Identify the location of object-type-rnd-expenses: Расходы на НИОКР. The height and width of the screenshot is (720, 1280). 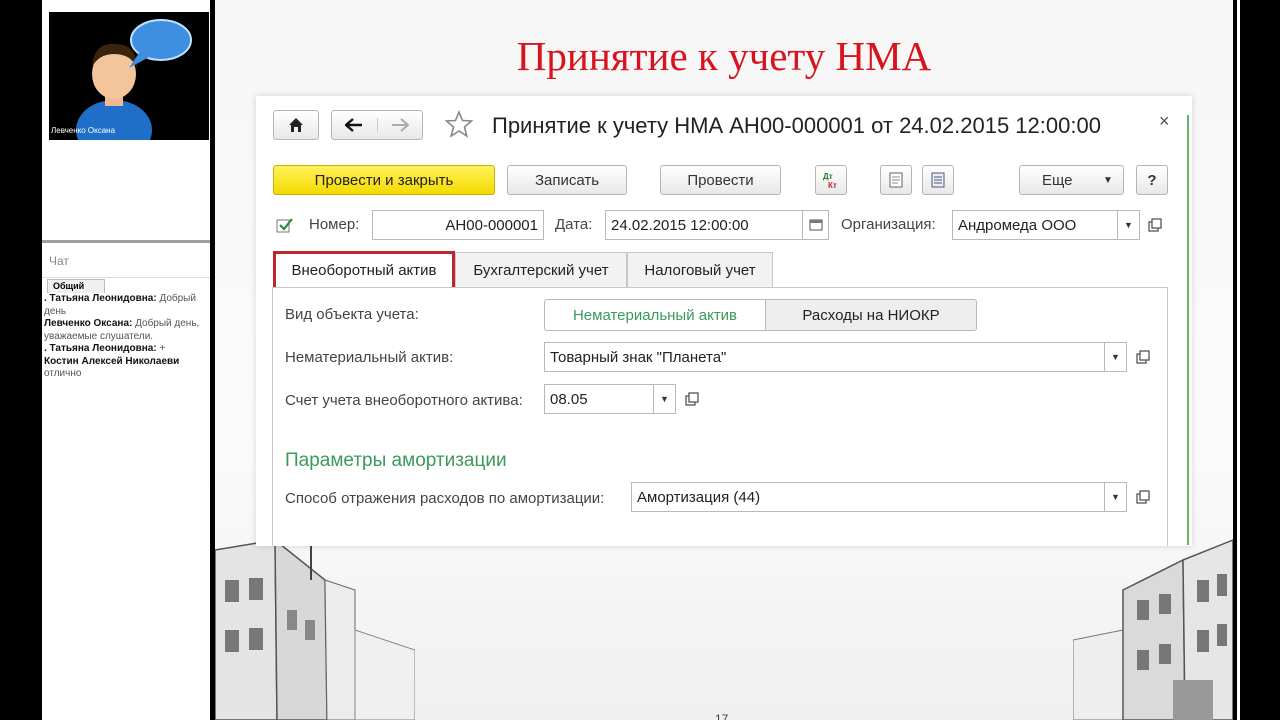
(871, 315).